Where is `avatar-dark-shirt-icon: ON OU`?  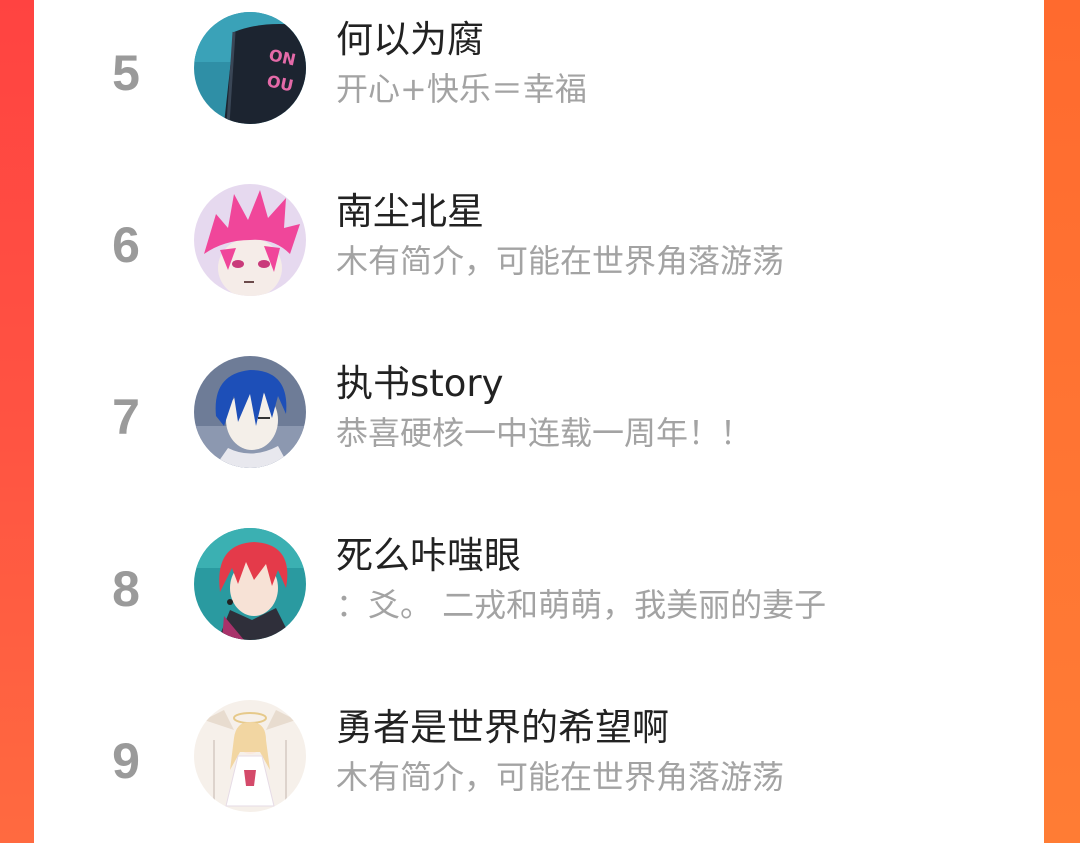 avatar-dark-shirt-icon: ON OU is located at coordinates (250, 68).